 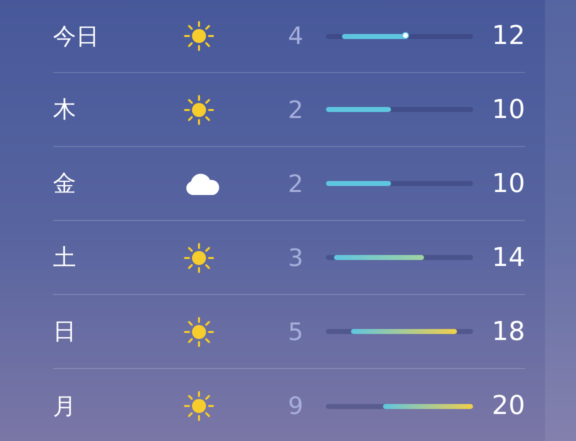 What do you see at coordinates (65, 110) in the screenshot?
I see `day-label: 木` at bounding box center [65, 110].